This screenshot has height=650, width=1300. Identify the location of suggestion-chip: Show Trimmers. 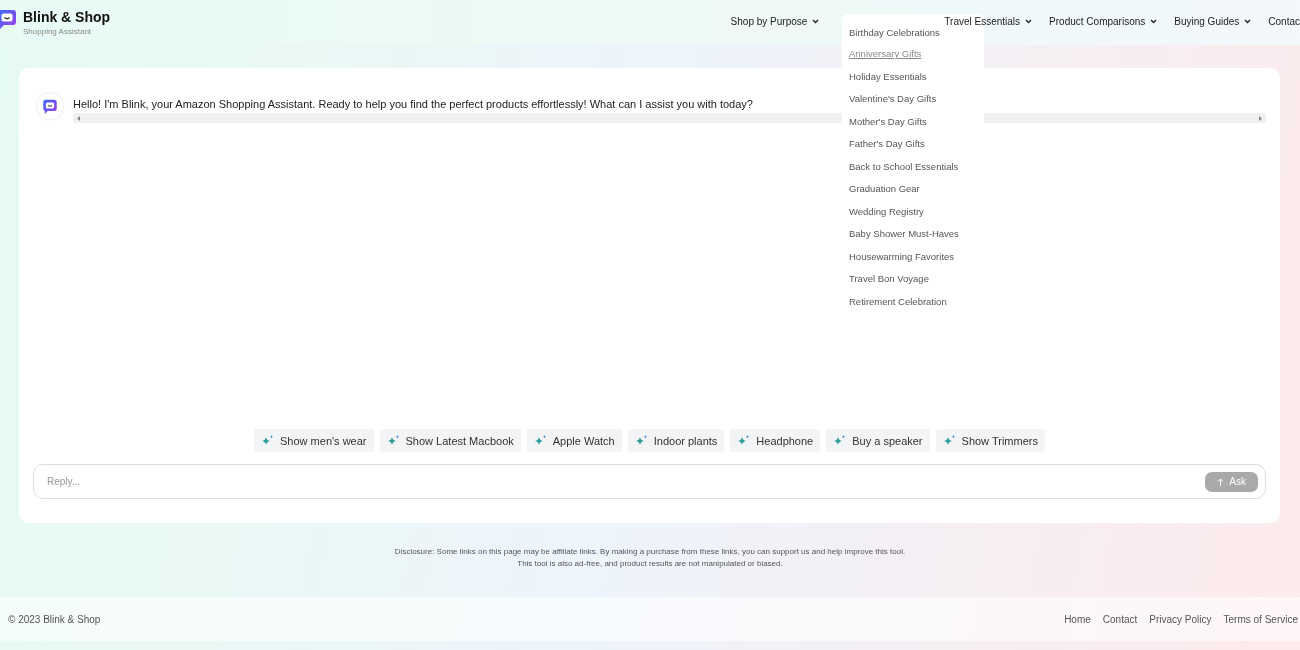
(990, 440).